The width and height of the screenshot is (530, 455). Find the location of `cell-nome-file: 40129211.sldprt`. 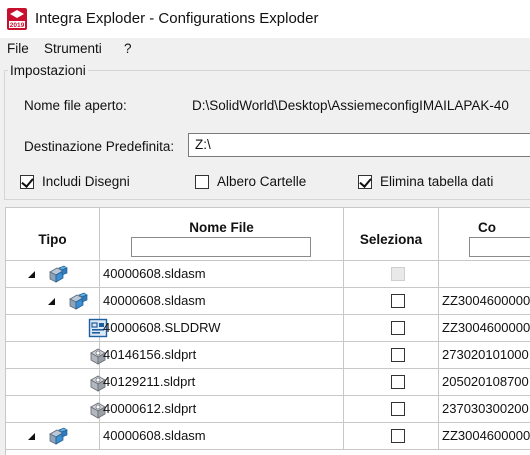

cell-nome-file: 40129211.sldprt is located at coordinates (222, 382).